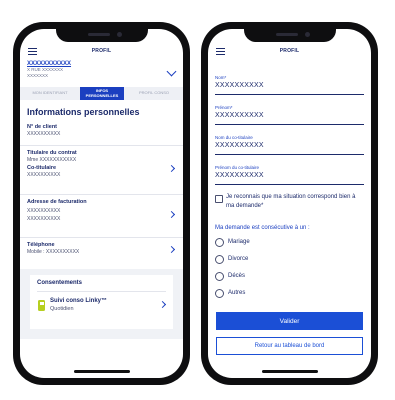 The width and height of the screenshot is (395, 400). I want to click on holder-value: Mme XXXXXXXXXXX, so click(52, 160).